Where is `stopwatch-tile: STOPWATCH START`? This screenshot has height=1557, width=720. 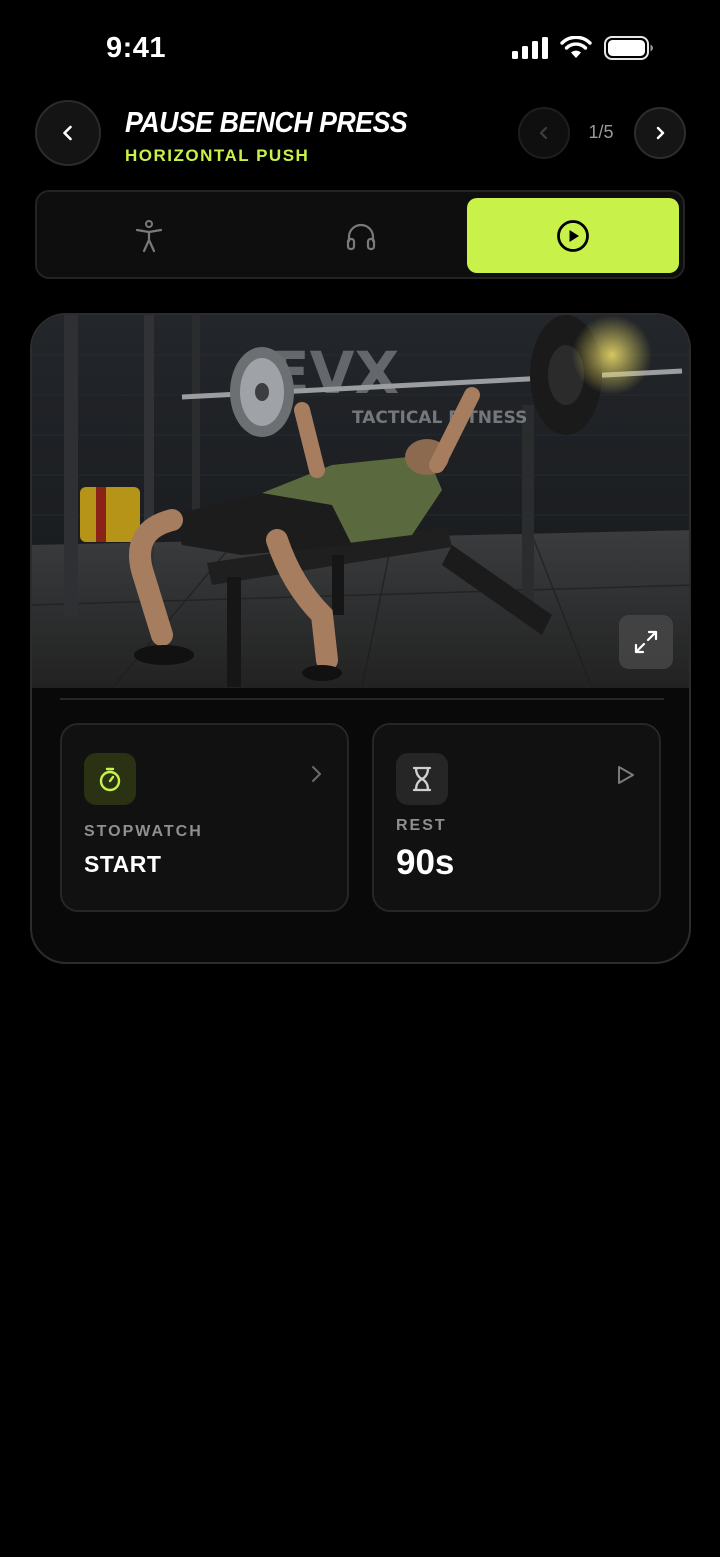
stopwatch-tile: STOPWATCH START is located at coordinates (204, 817).